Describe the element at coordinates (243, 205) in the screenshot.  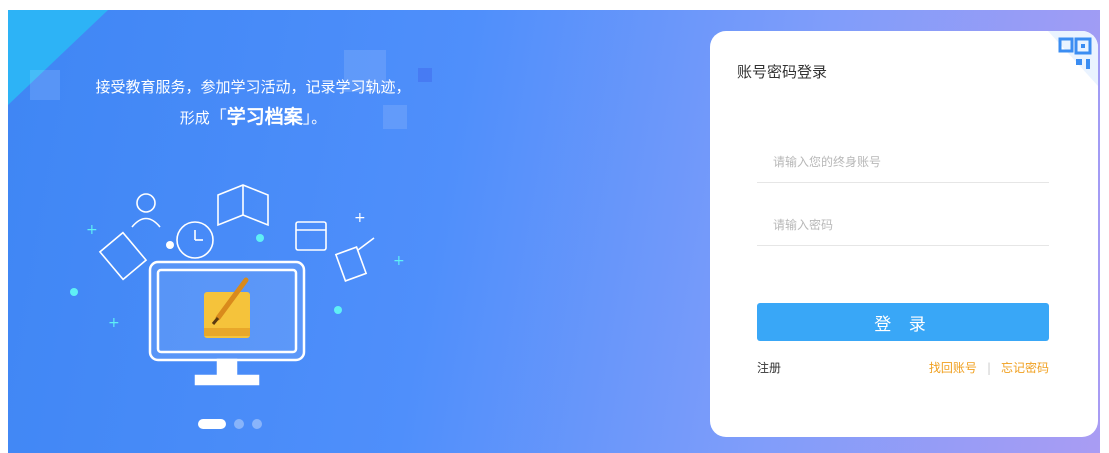
I see `open-book-icon` at that location.